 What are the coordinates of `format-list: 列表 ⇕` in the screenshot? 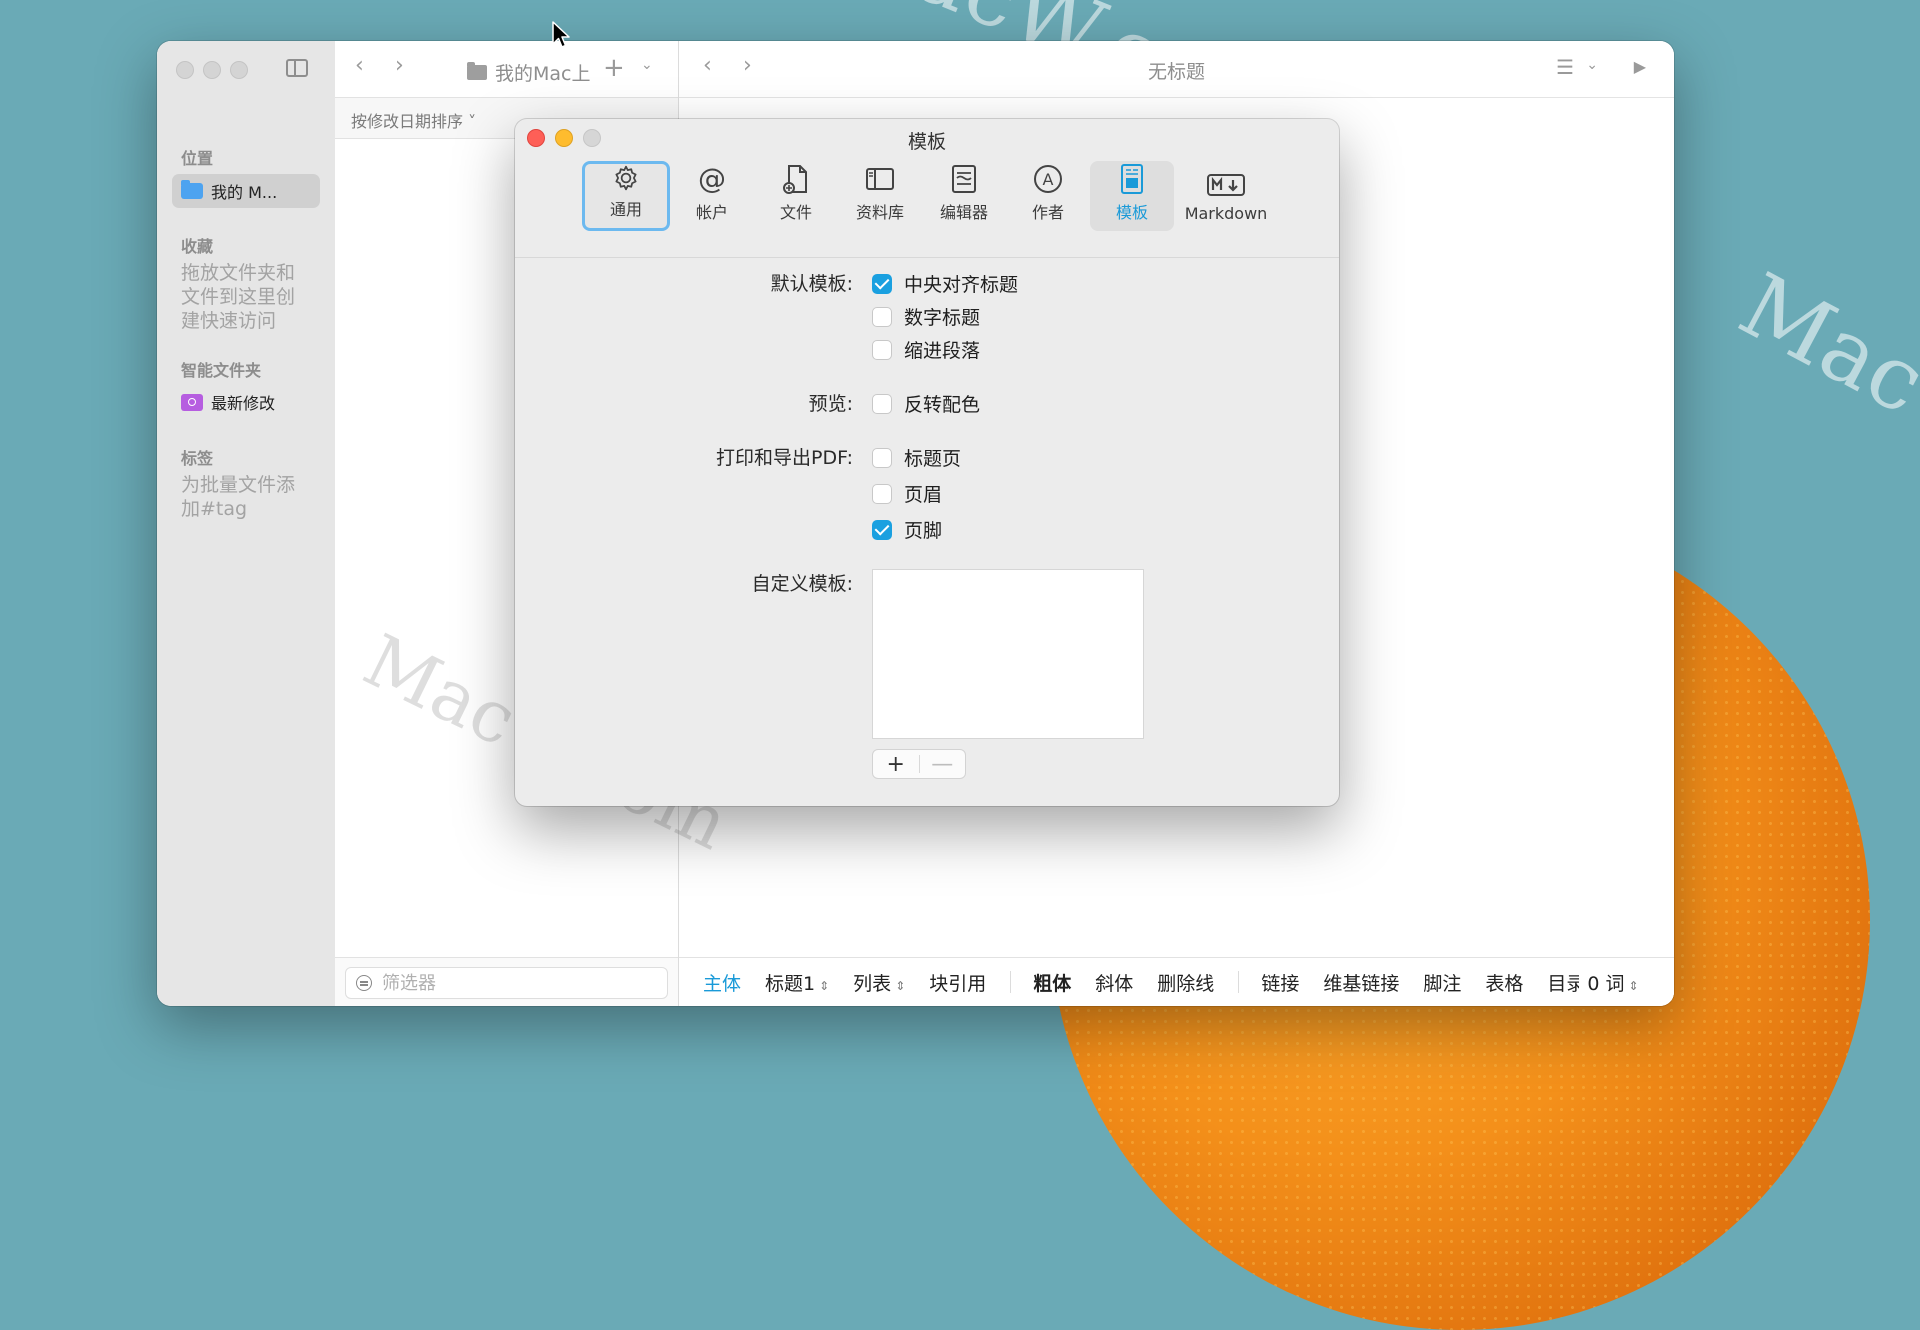 It's located at (879, 982).